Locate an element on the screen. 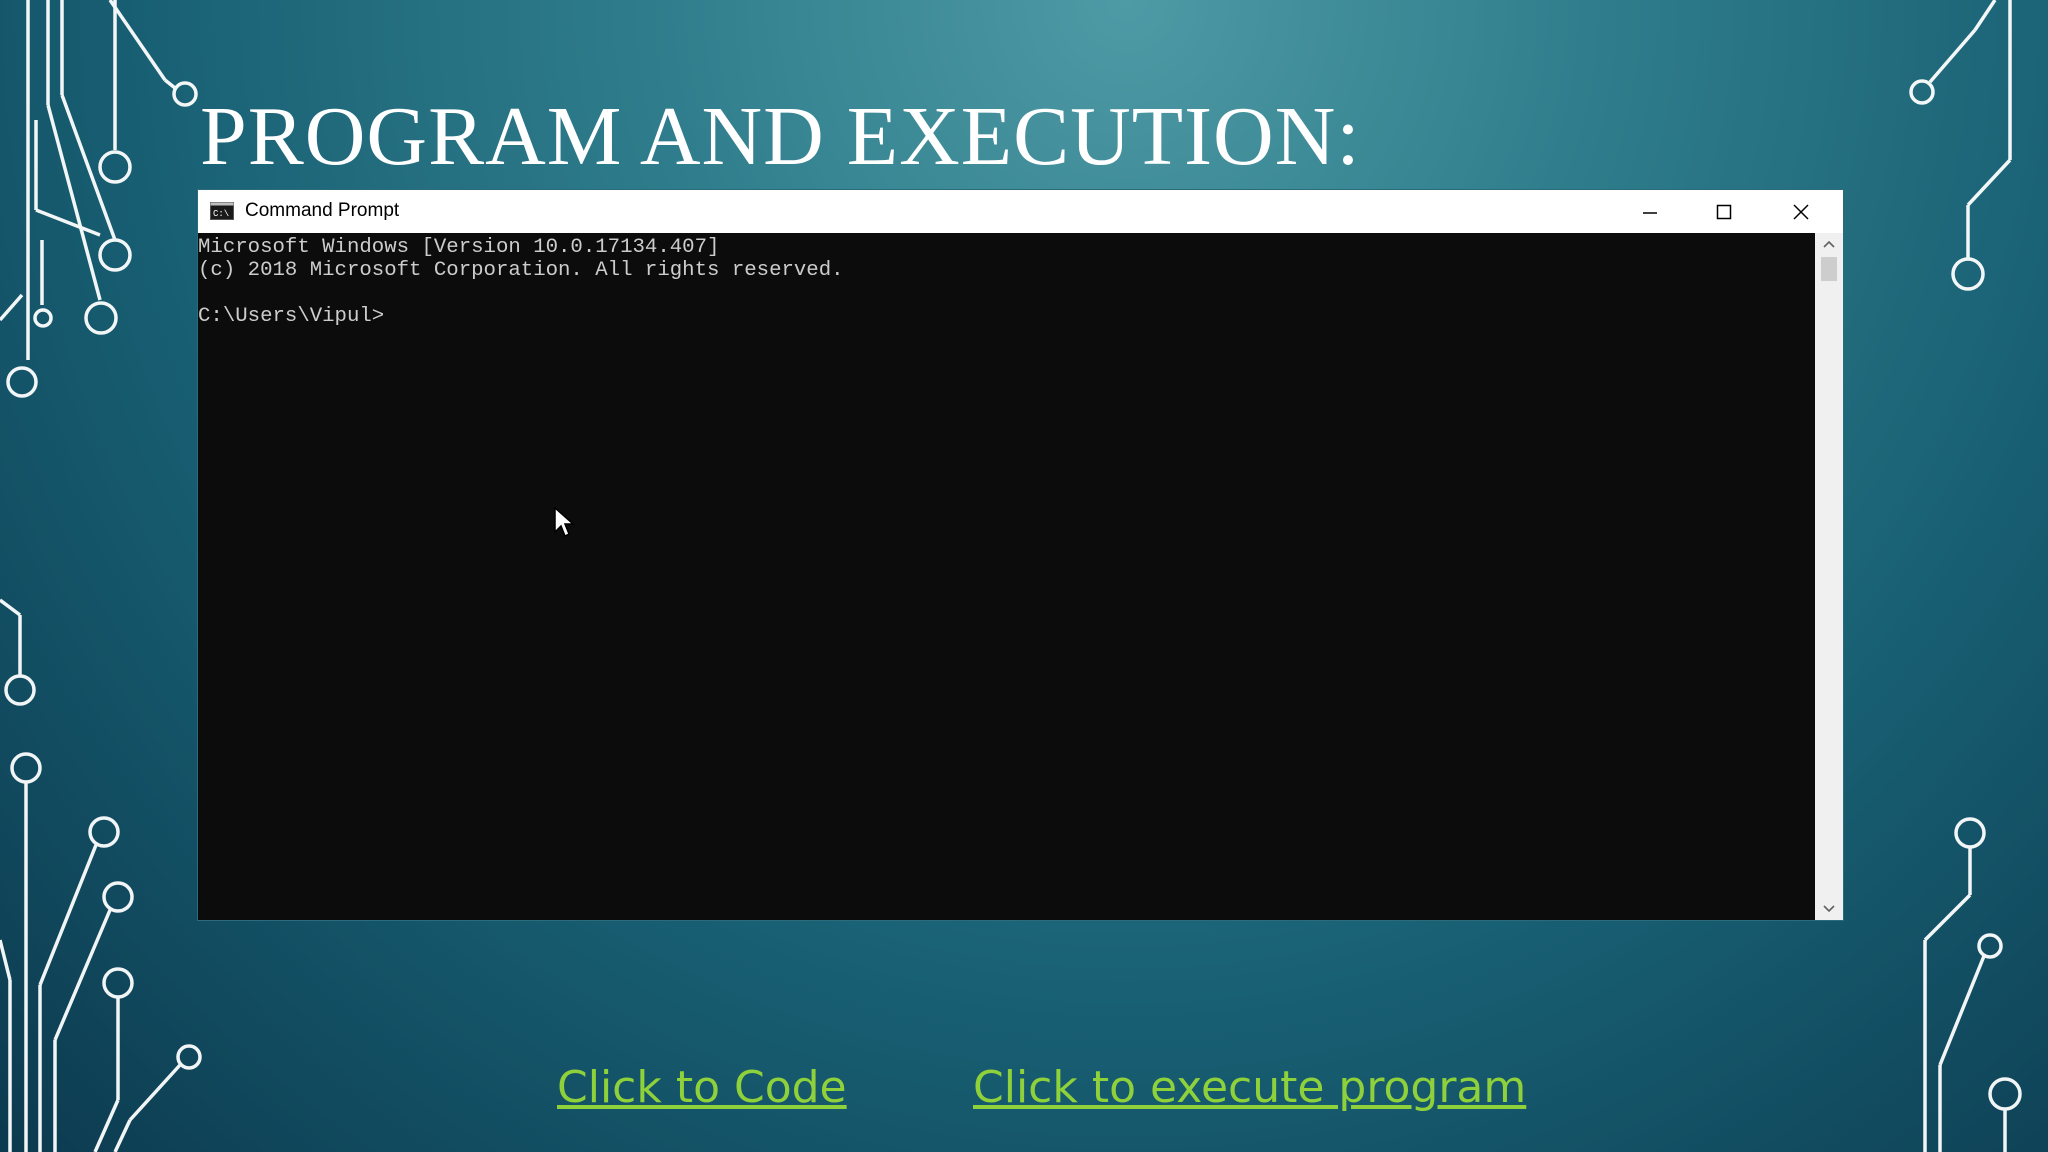 Image resolution: width=2048 pixels, height=1152 pixels. close-button is located at coordinates (1801, 211).